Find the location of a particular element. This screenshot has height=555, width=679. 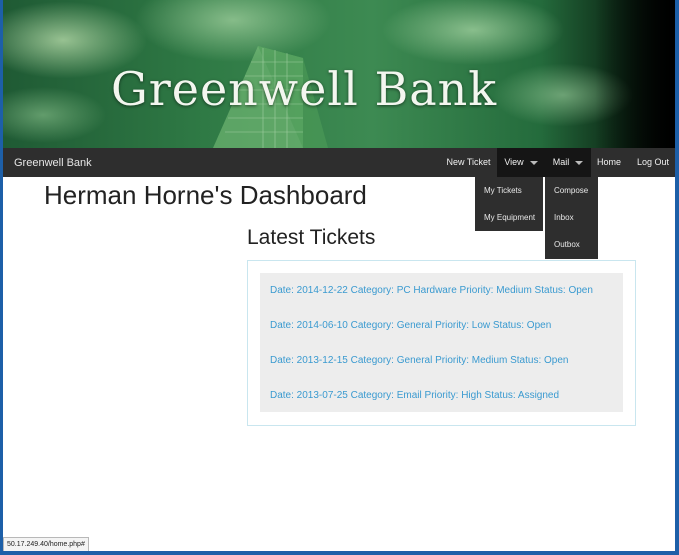

nav-new-ticket: New Ticket is located at coordinates (468, 162).